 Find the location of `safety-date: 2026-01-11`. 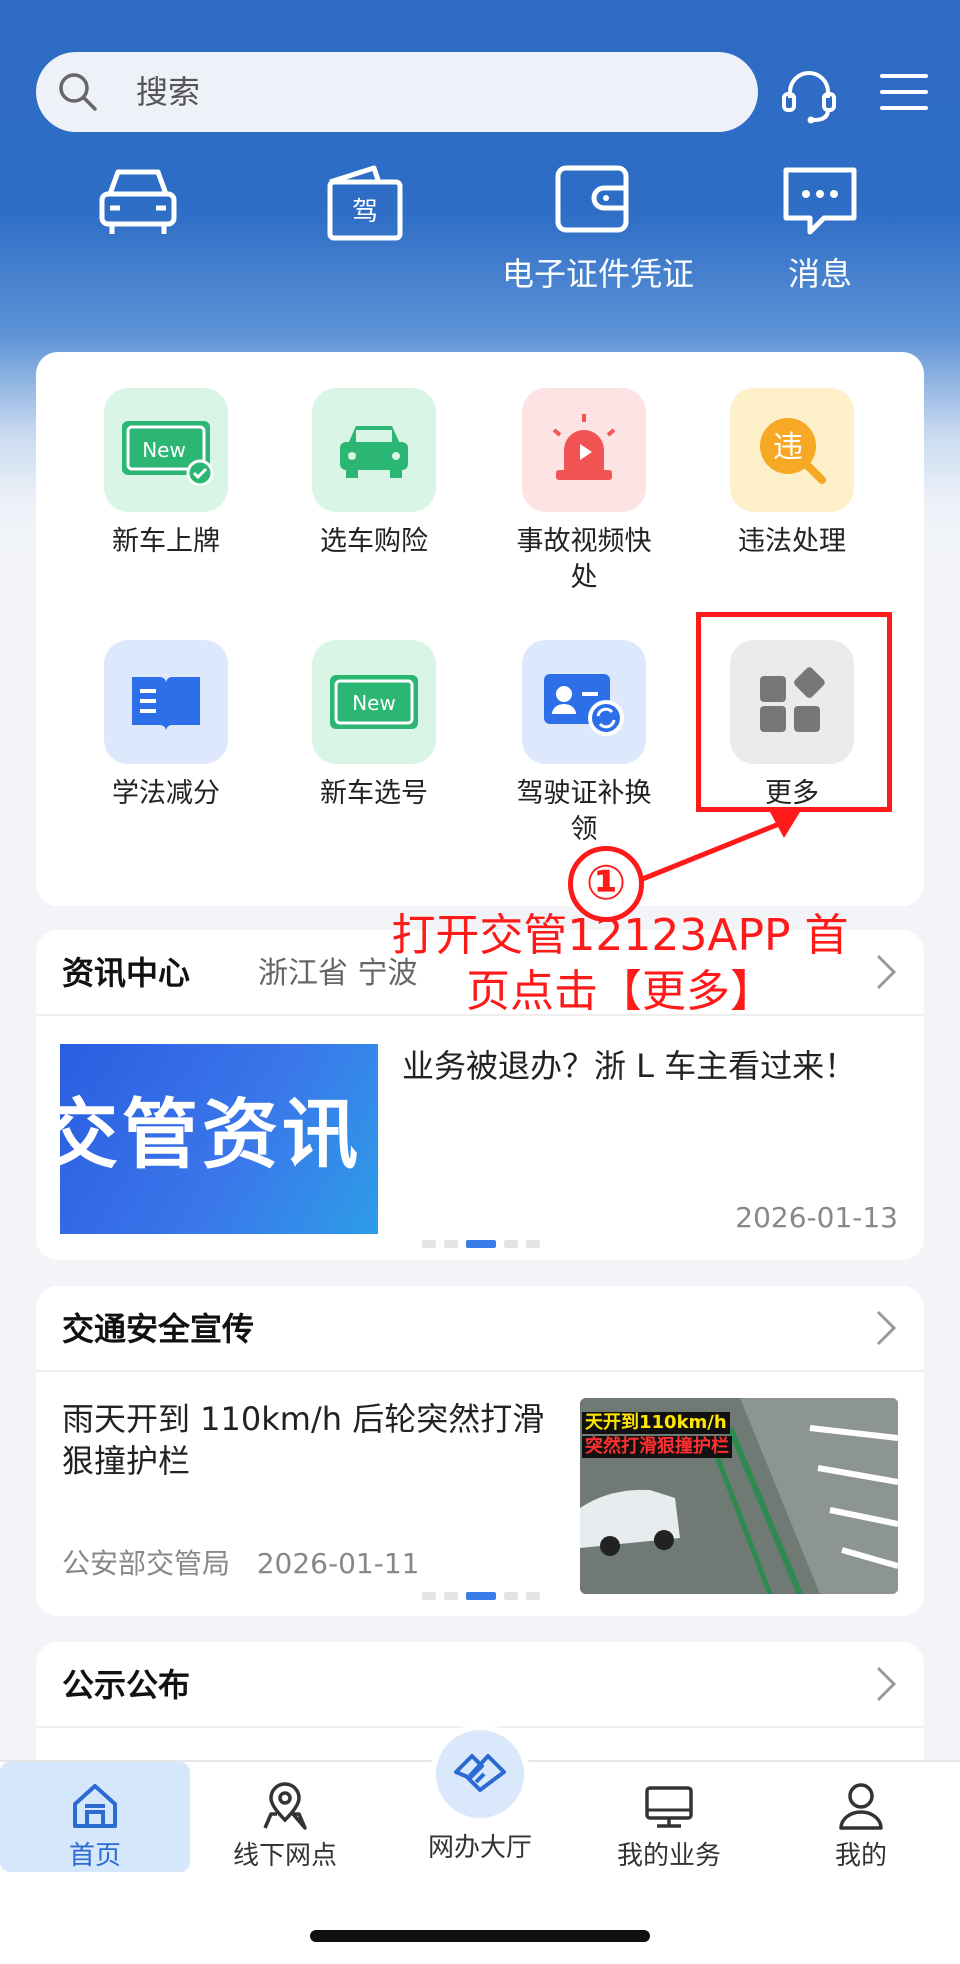

safety-date: 2026-01-11 is located at coordinates (338, 1563).